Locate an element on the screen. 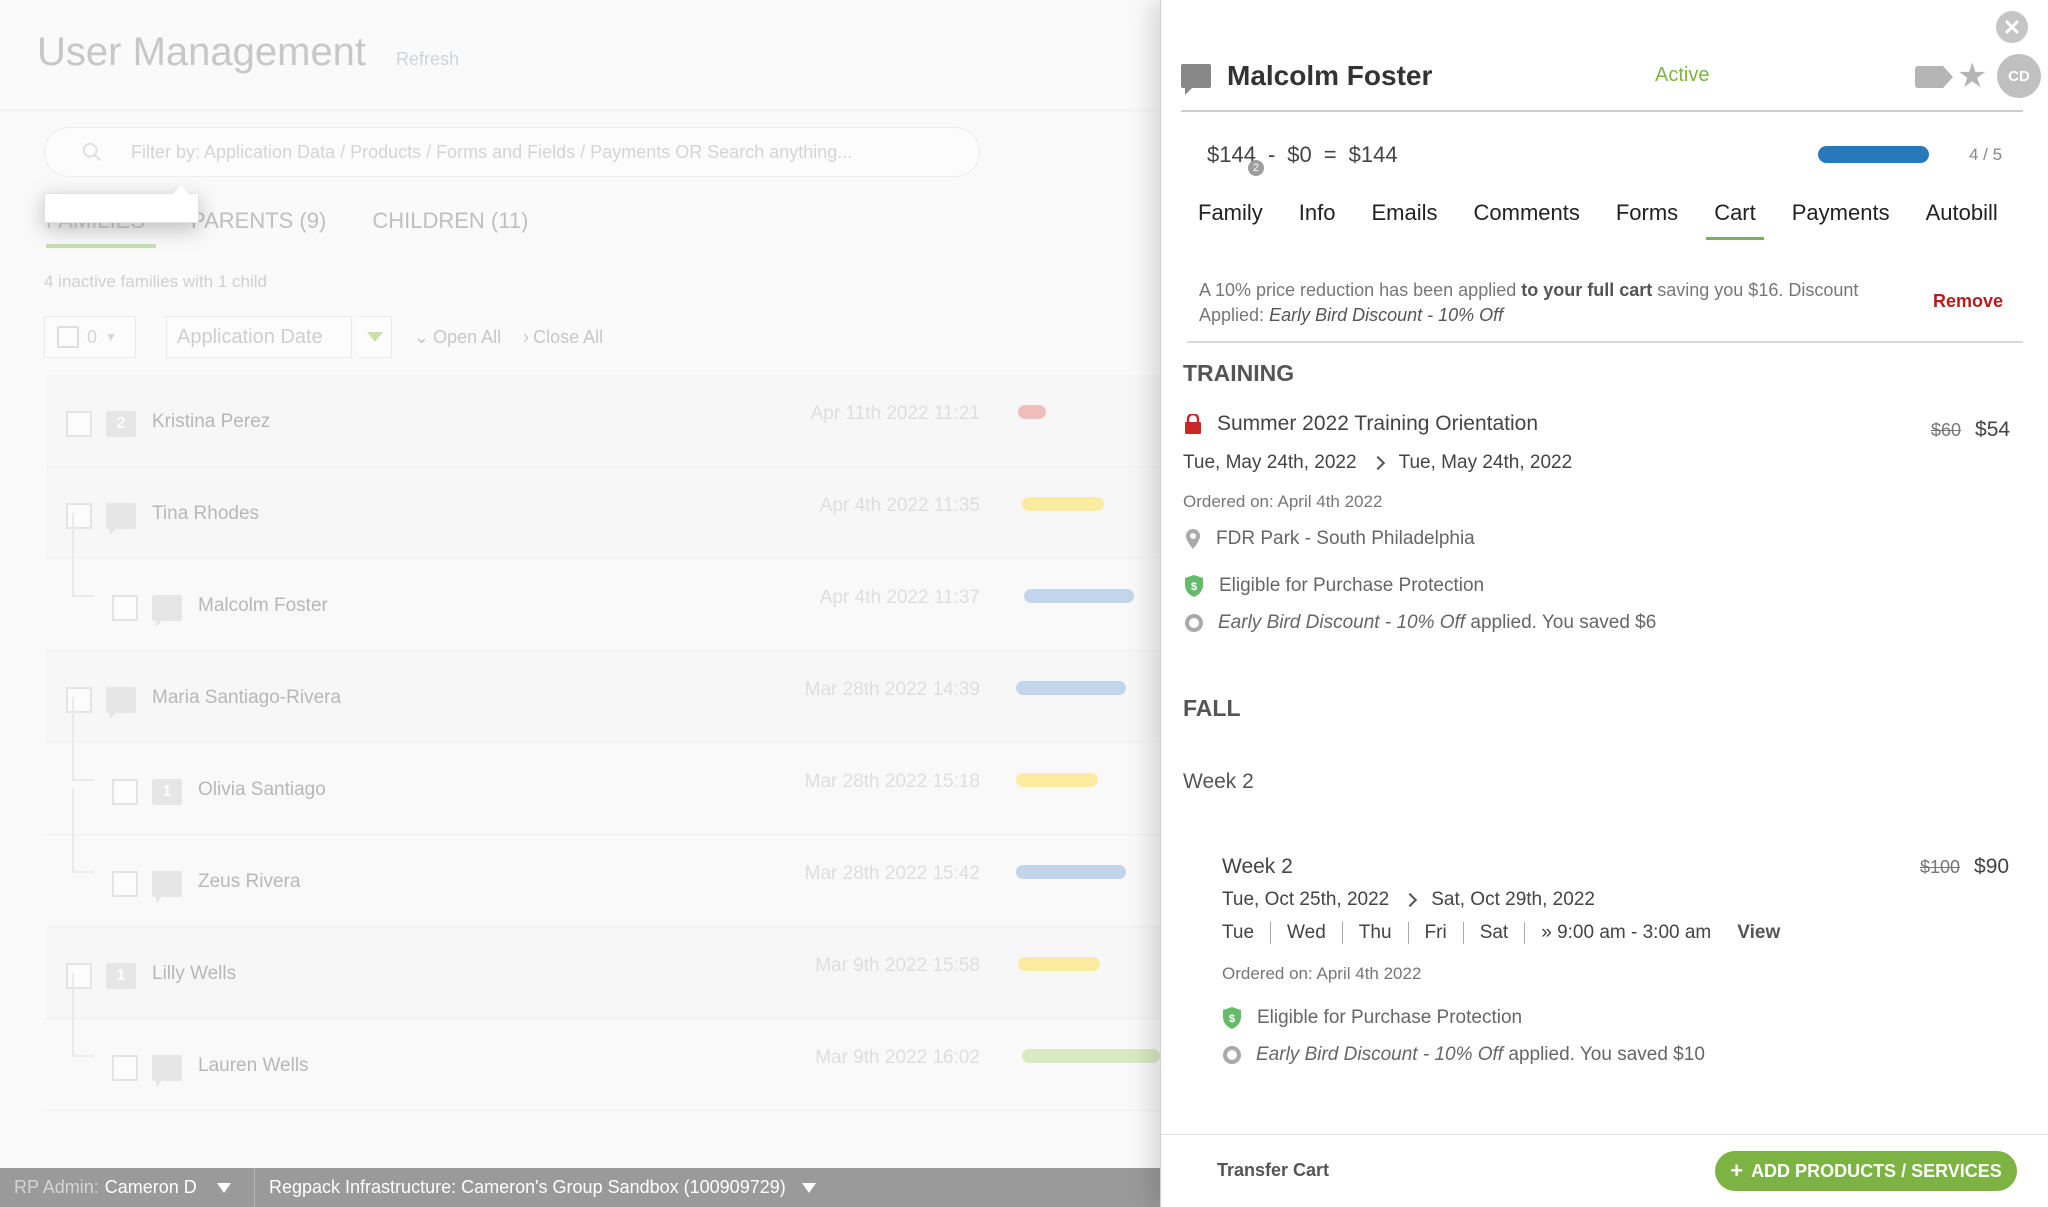  location-line: FDR Park - South Philadelphia is located at coordinates (1329, 539).